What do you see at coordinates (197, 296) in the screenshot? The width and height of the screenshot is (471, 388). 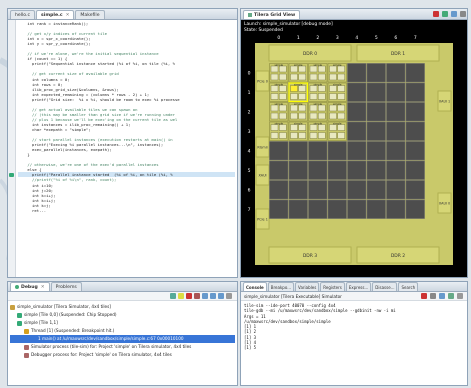 I see `disconnect-icon` at bounding box center [197, 296].